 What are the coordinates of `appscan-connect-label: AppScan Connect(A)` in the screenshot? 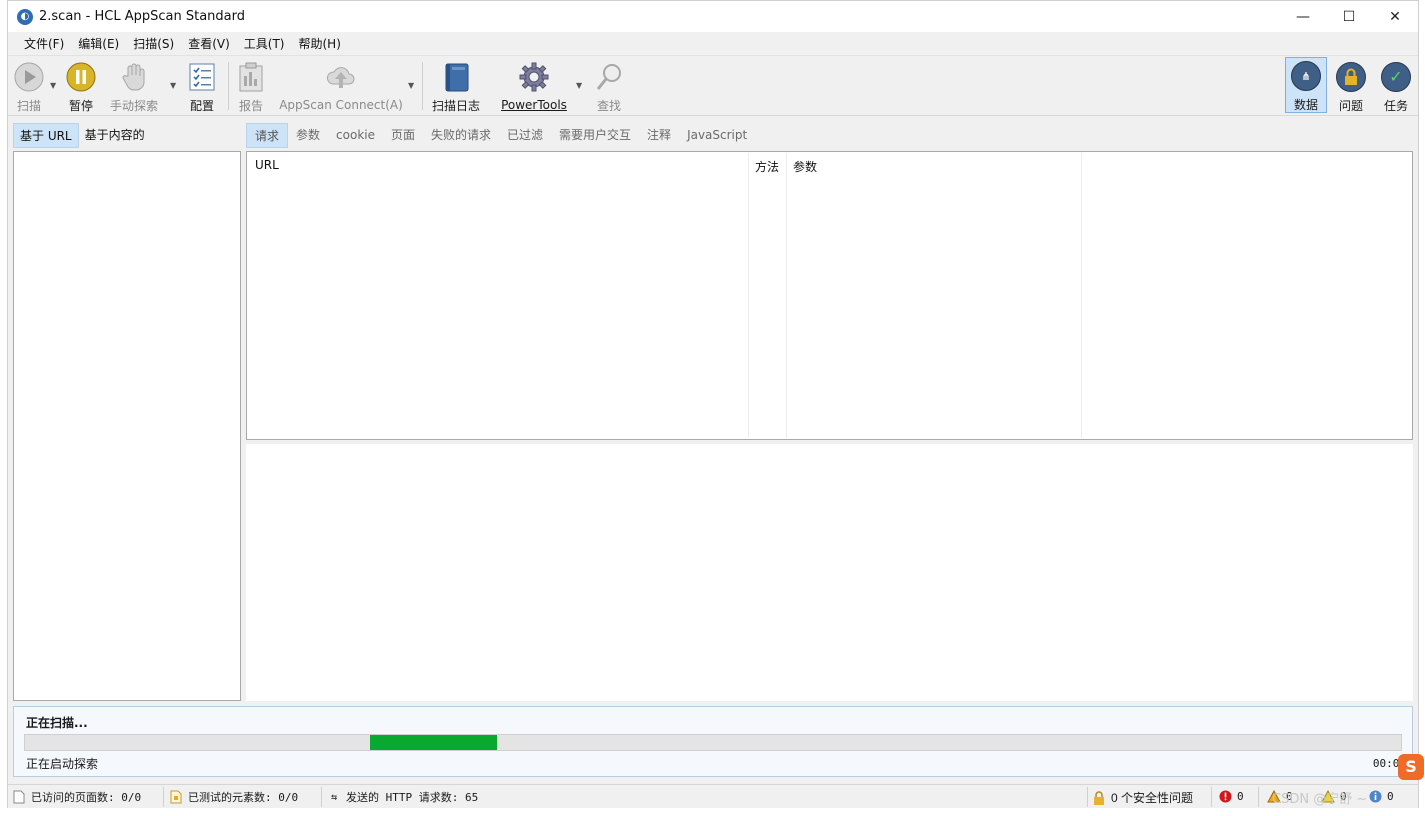 It's located at (341, 105).